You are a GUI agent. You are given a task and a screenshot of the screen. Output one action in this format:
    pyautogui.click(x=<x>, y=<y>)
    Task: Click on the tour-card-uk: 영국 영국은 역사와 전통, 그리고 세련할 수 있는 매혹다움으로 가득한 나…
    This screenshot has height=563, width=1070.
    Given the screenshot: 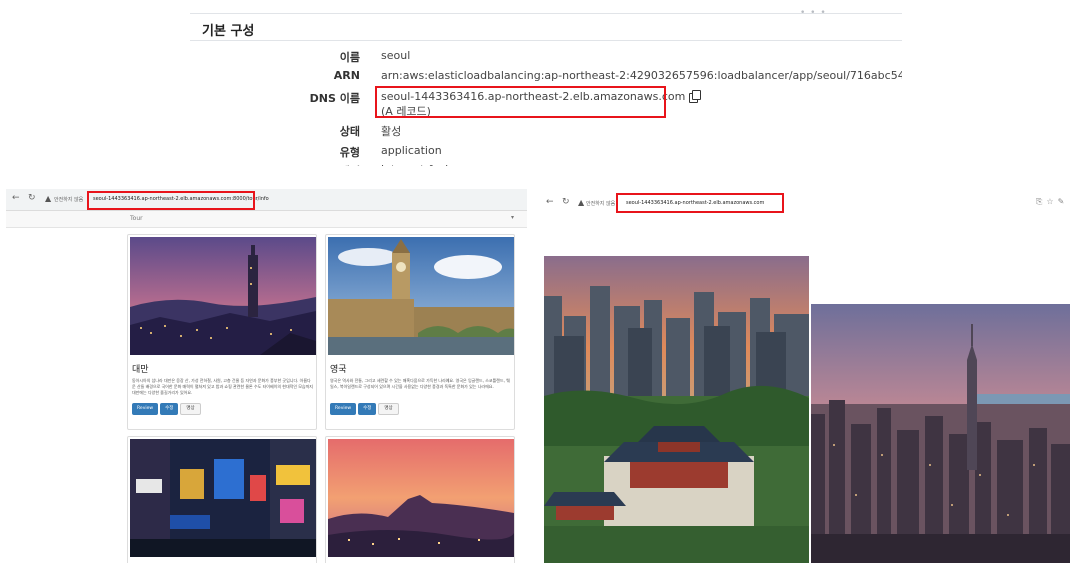 What is the action you would take?
    pyautogui.click(x=420, y=332)
    